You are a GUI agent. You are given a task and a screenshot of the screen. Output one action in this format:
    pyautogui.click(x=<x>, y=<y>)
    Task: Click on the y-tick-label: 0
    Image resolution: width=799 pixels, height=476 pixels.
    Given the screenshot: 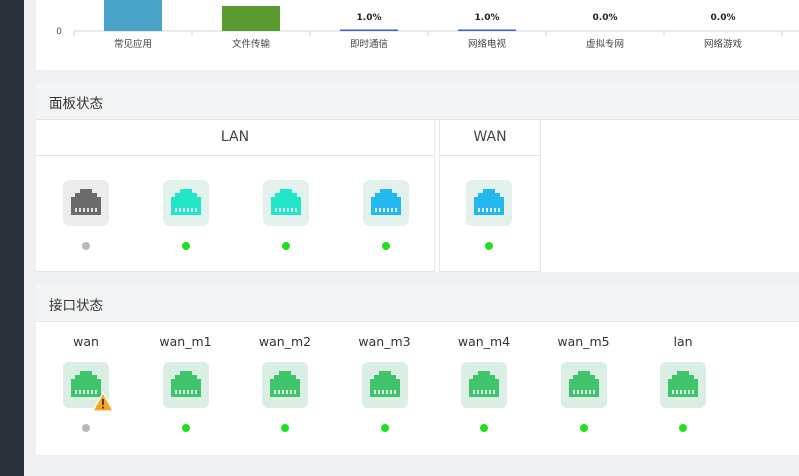 What is the action you would take?
    pyautogui.click(x=59, y=32)
    